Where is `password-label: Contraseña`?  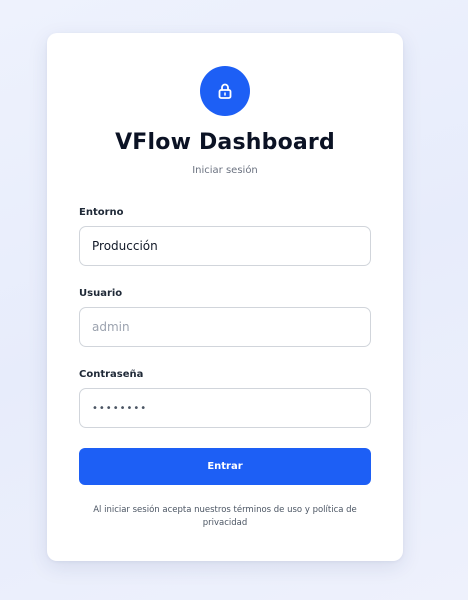 password-label: Contraseña is located at coordinates (111, 374).